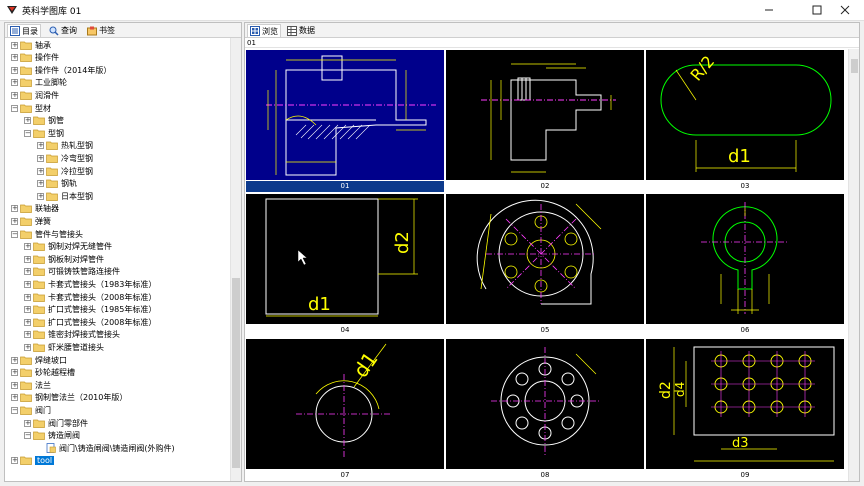 Image resolution: width=864 pixels, height=486 pixels. Describe the element at coordinates (264, 30) in the screenshot. I see `tab-browse: 浏览` at that location.